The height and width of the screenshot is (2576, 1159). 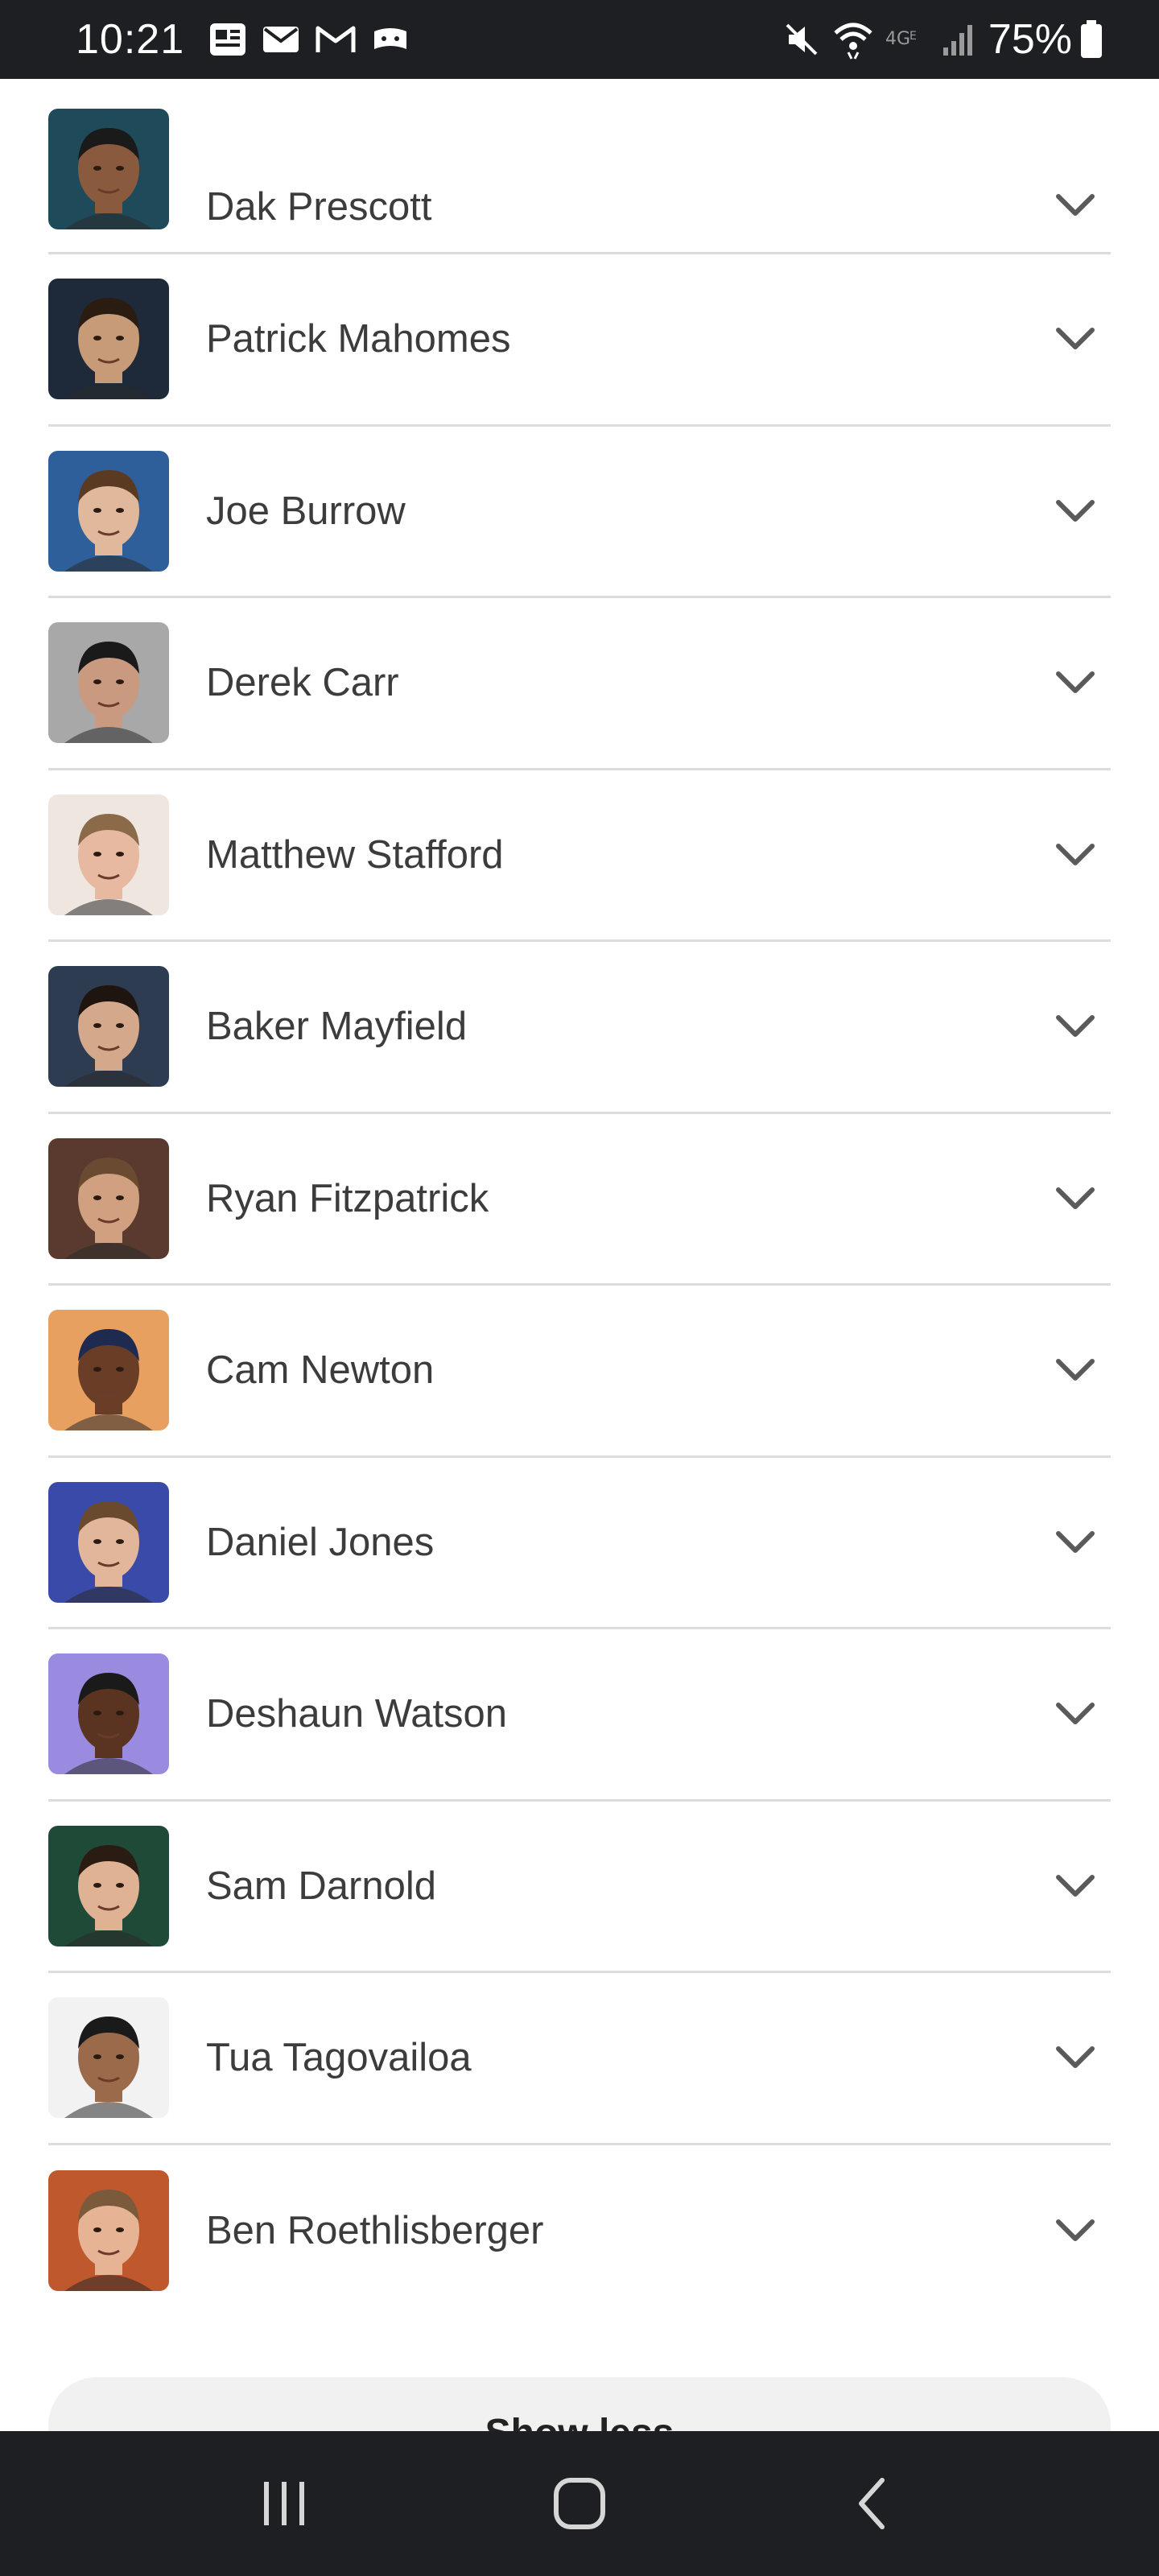 I want to click on player-name: Sam Darnold, so click(x=321, y=1886).